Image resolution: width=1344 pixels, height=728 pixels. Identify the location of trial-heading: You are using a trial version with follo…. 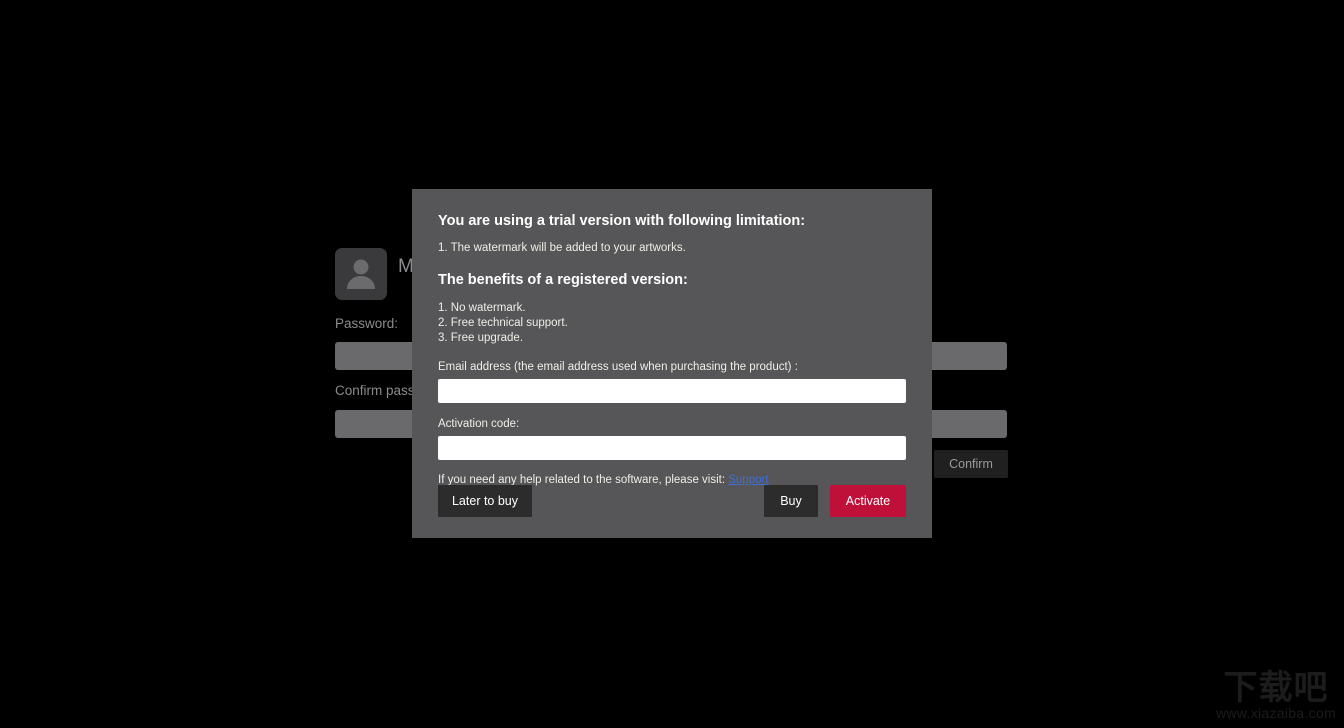
(622, 221).